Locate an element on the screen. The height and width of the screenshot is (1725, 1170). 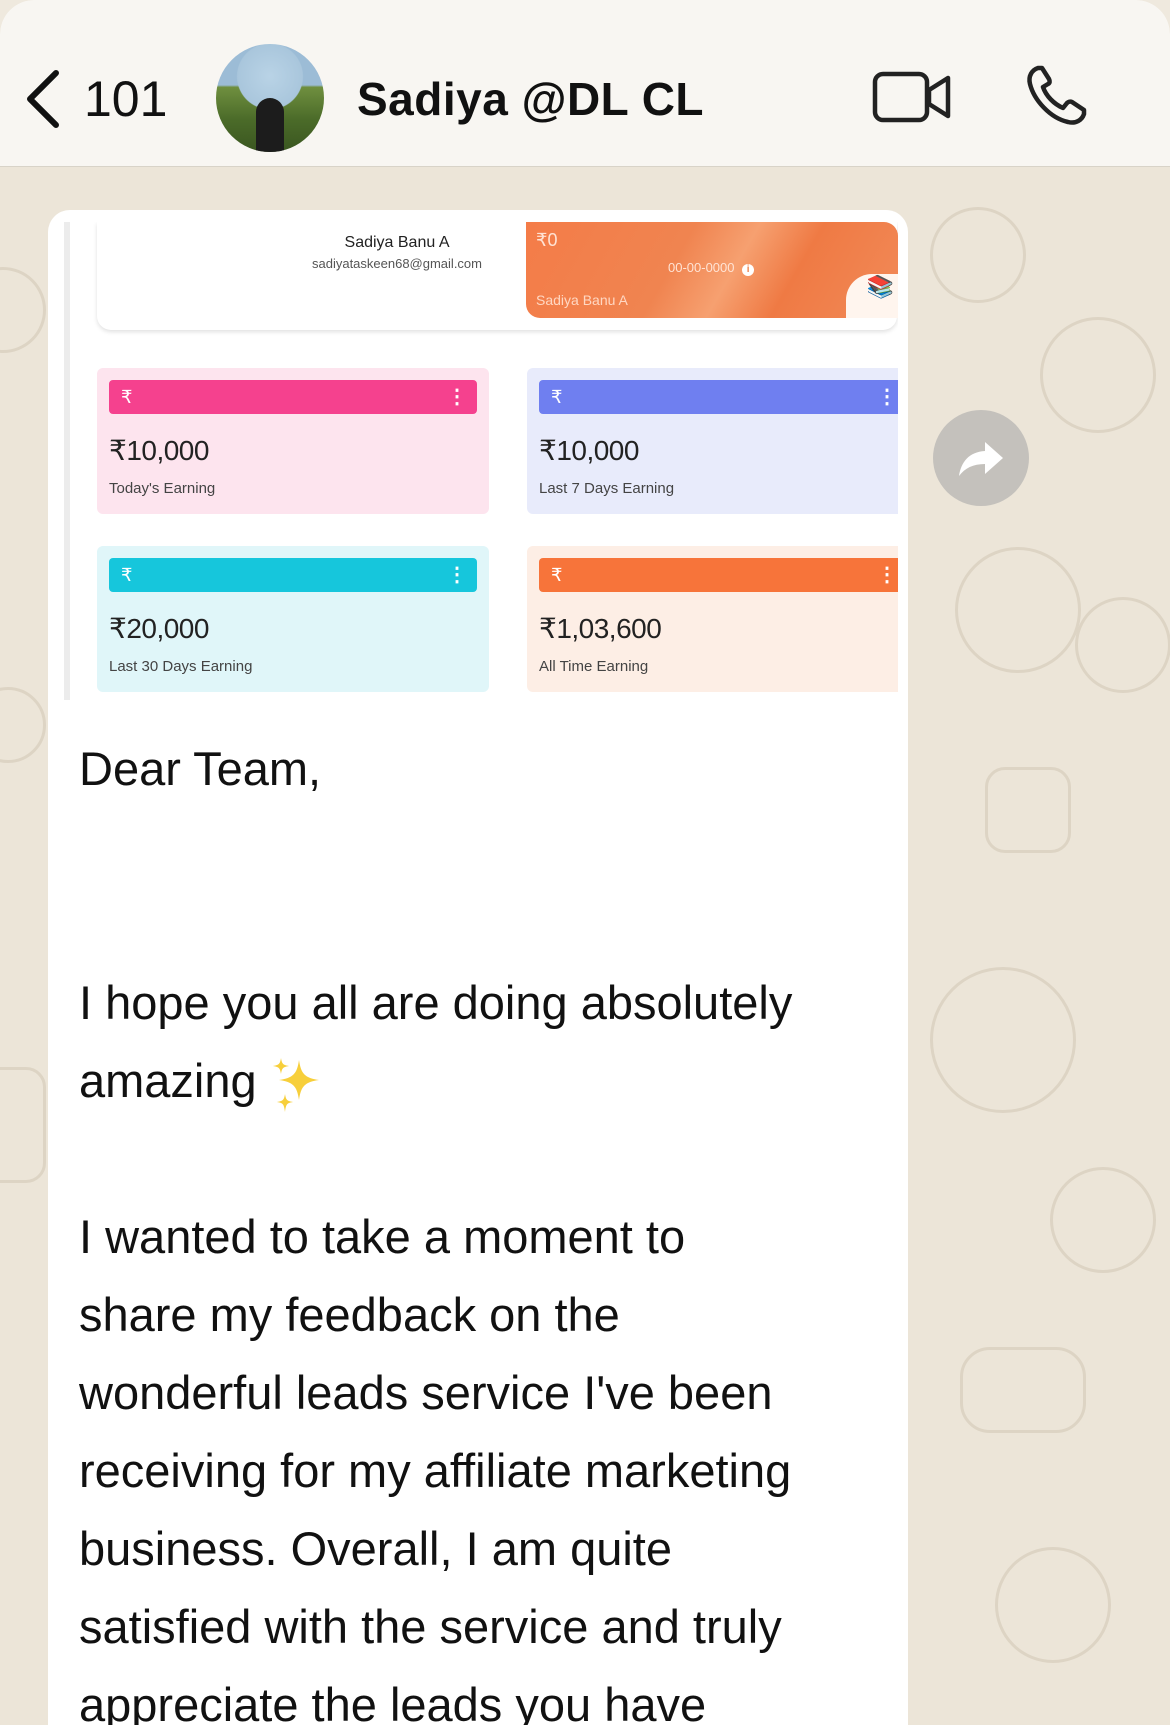
wallet-amount: ₹0 is located at coordinates (547, 240).